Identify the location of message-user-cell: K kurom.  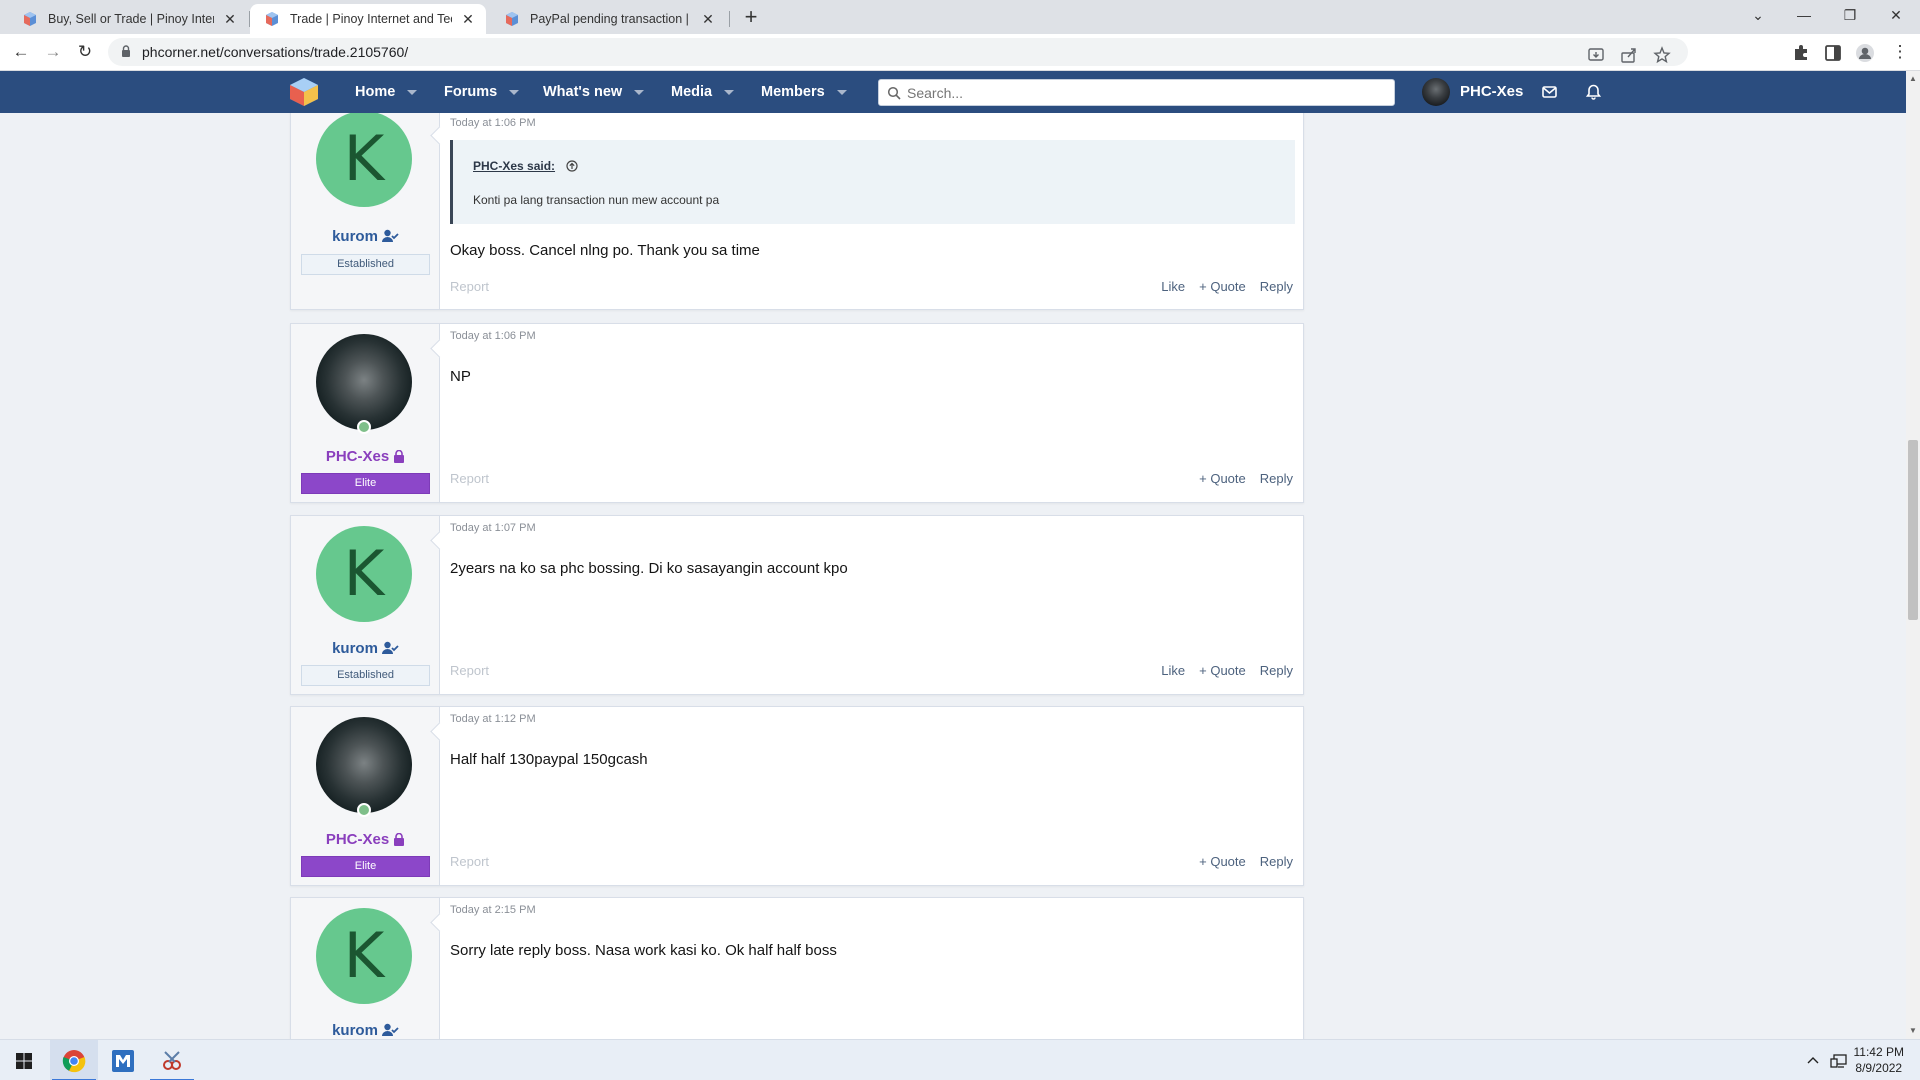
(365, 968).